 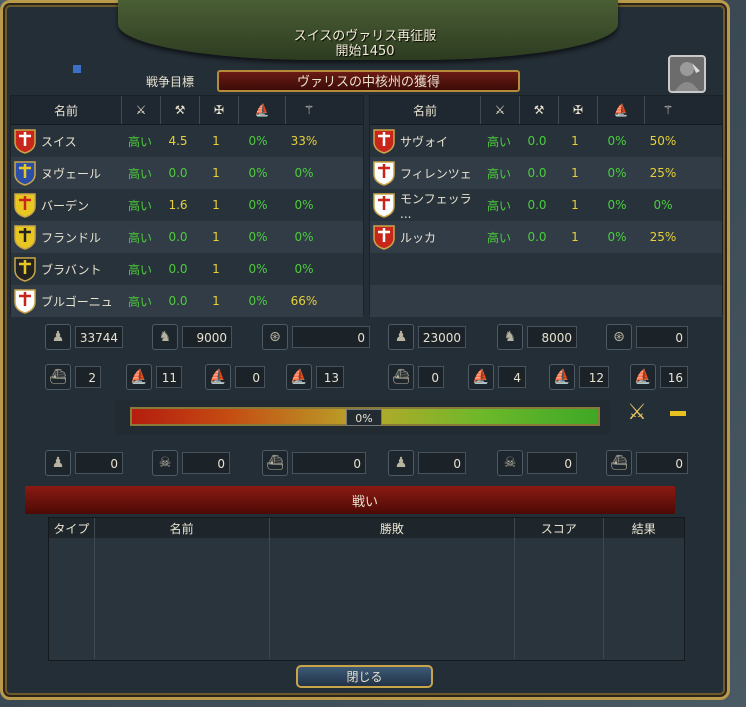 I want to click on close-button: 閉じる, so click(x=364, y=676).